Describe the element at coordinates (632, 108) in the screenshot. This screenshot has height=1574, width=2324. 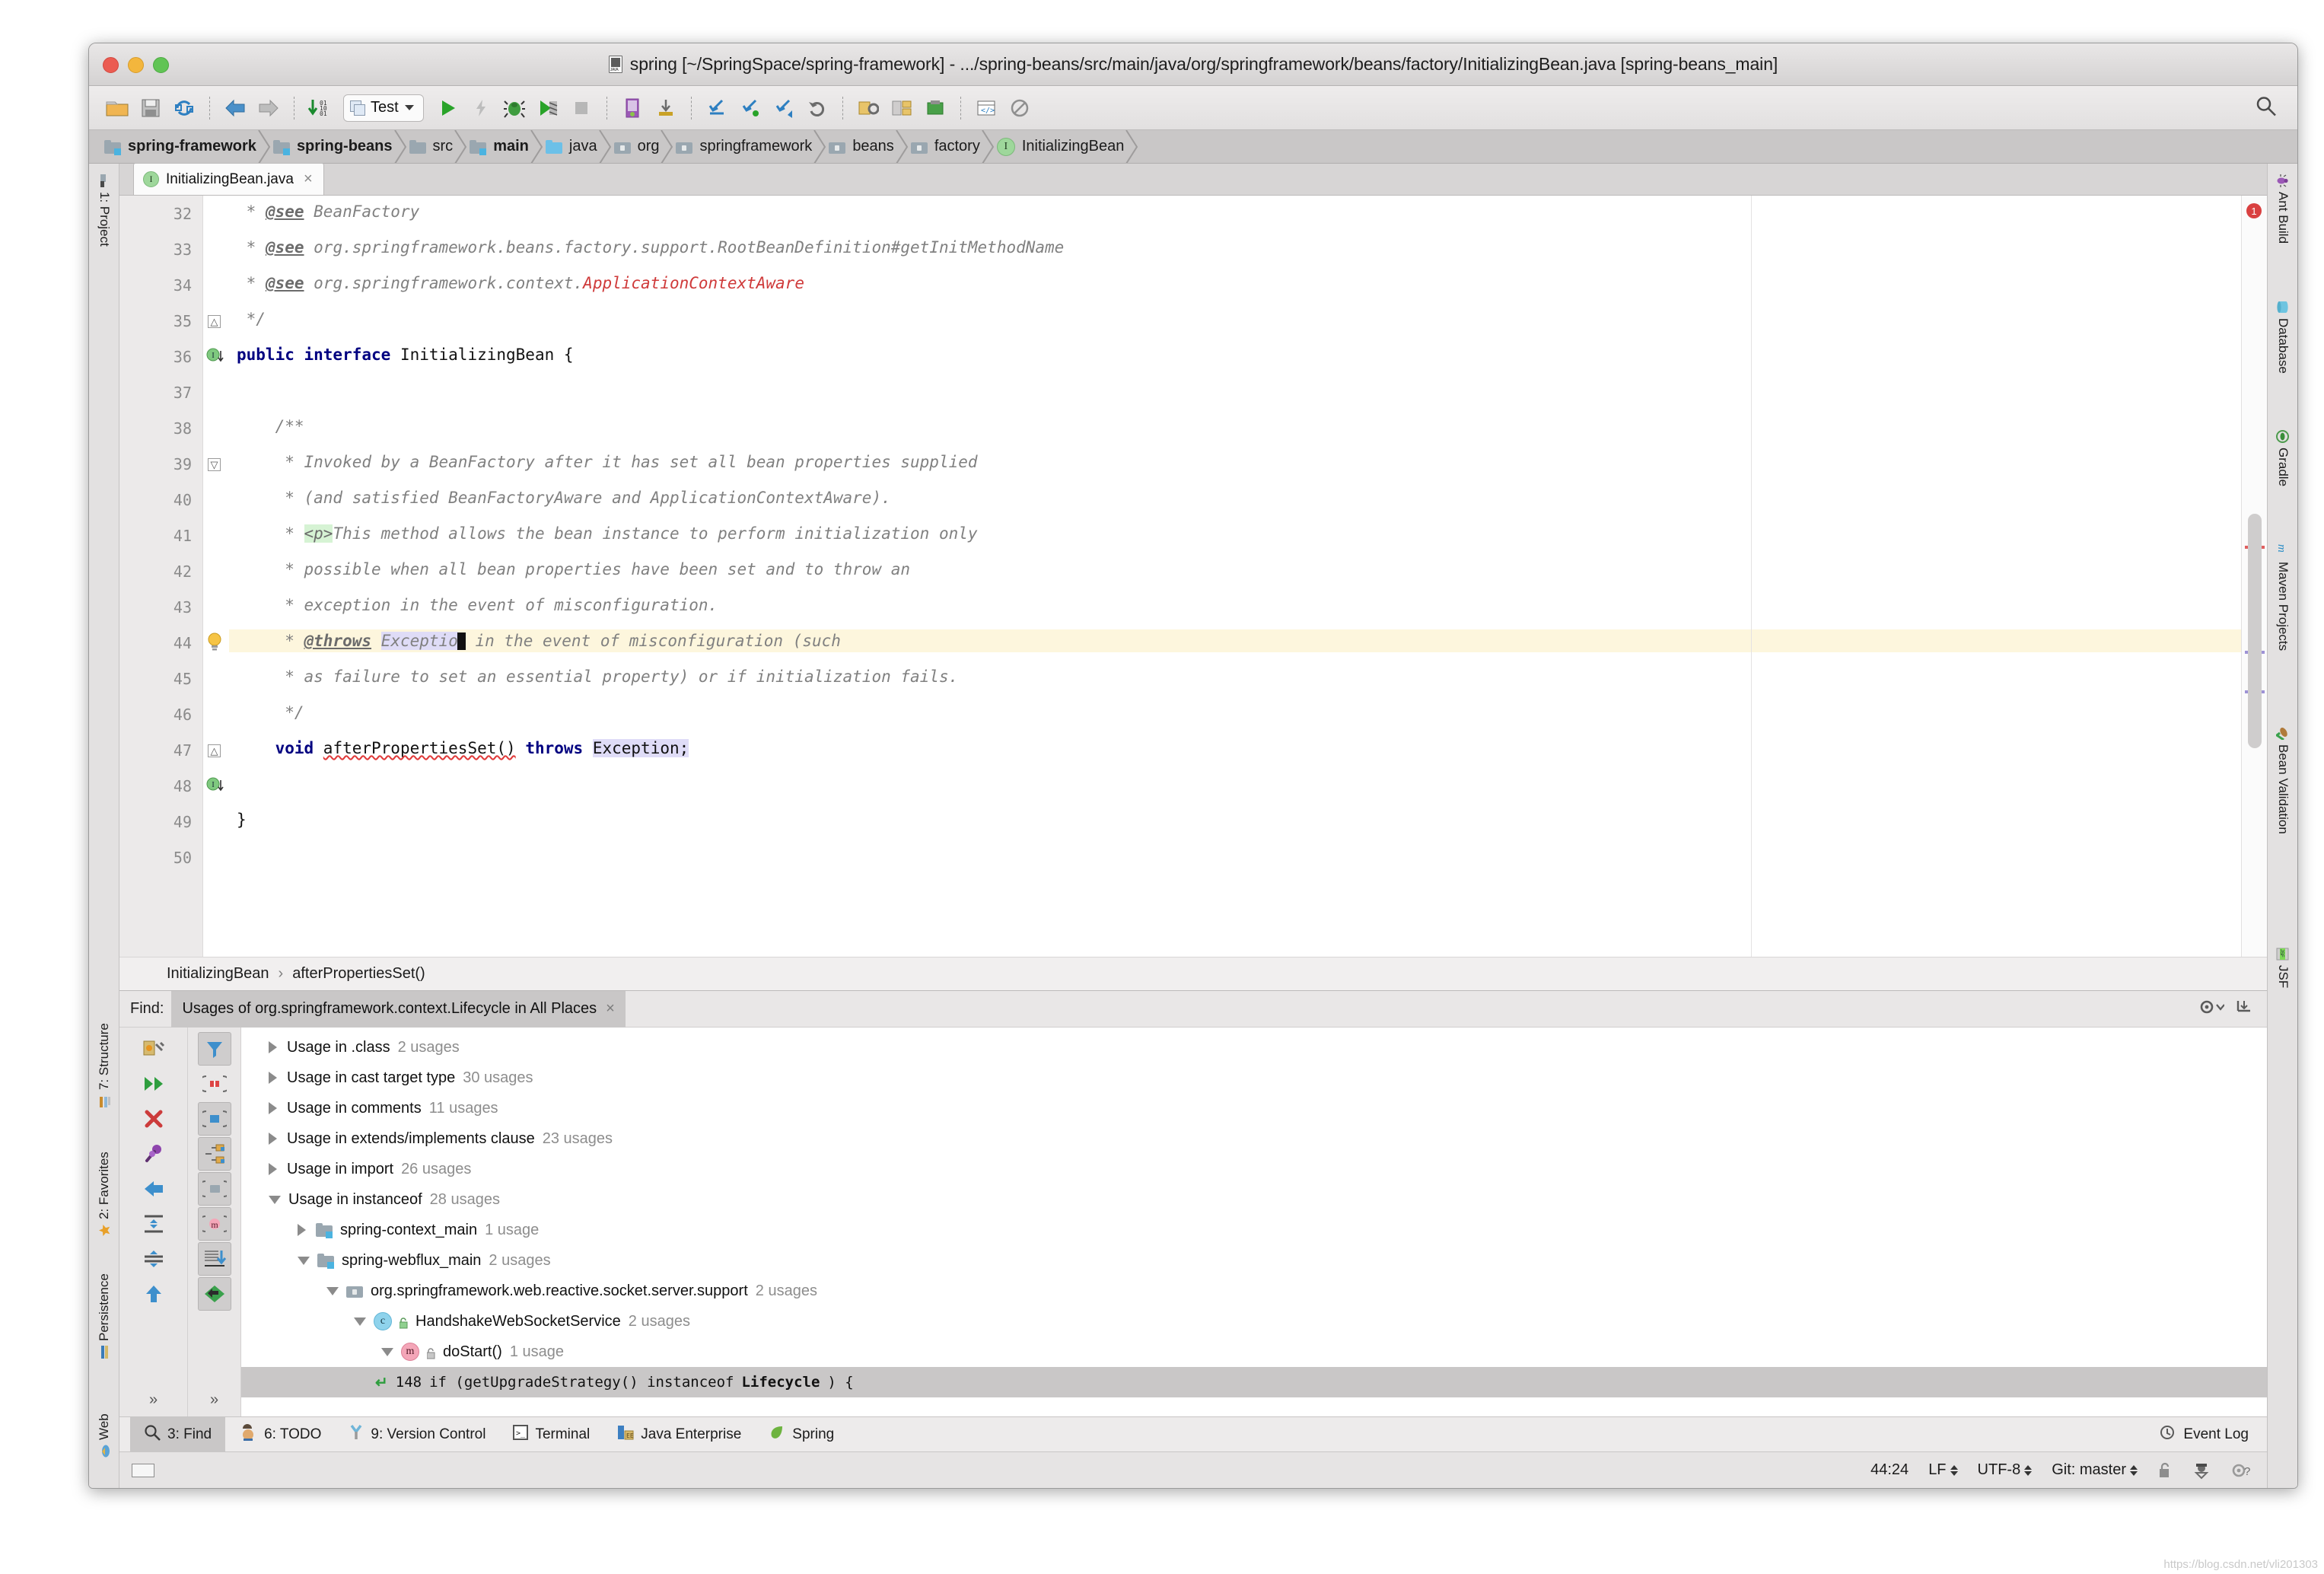
I see `android-device-icon` at that location.